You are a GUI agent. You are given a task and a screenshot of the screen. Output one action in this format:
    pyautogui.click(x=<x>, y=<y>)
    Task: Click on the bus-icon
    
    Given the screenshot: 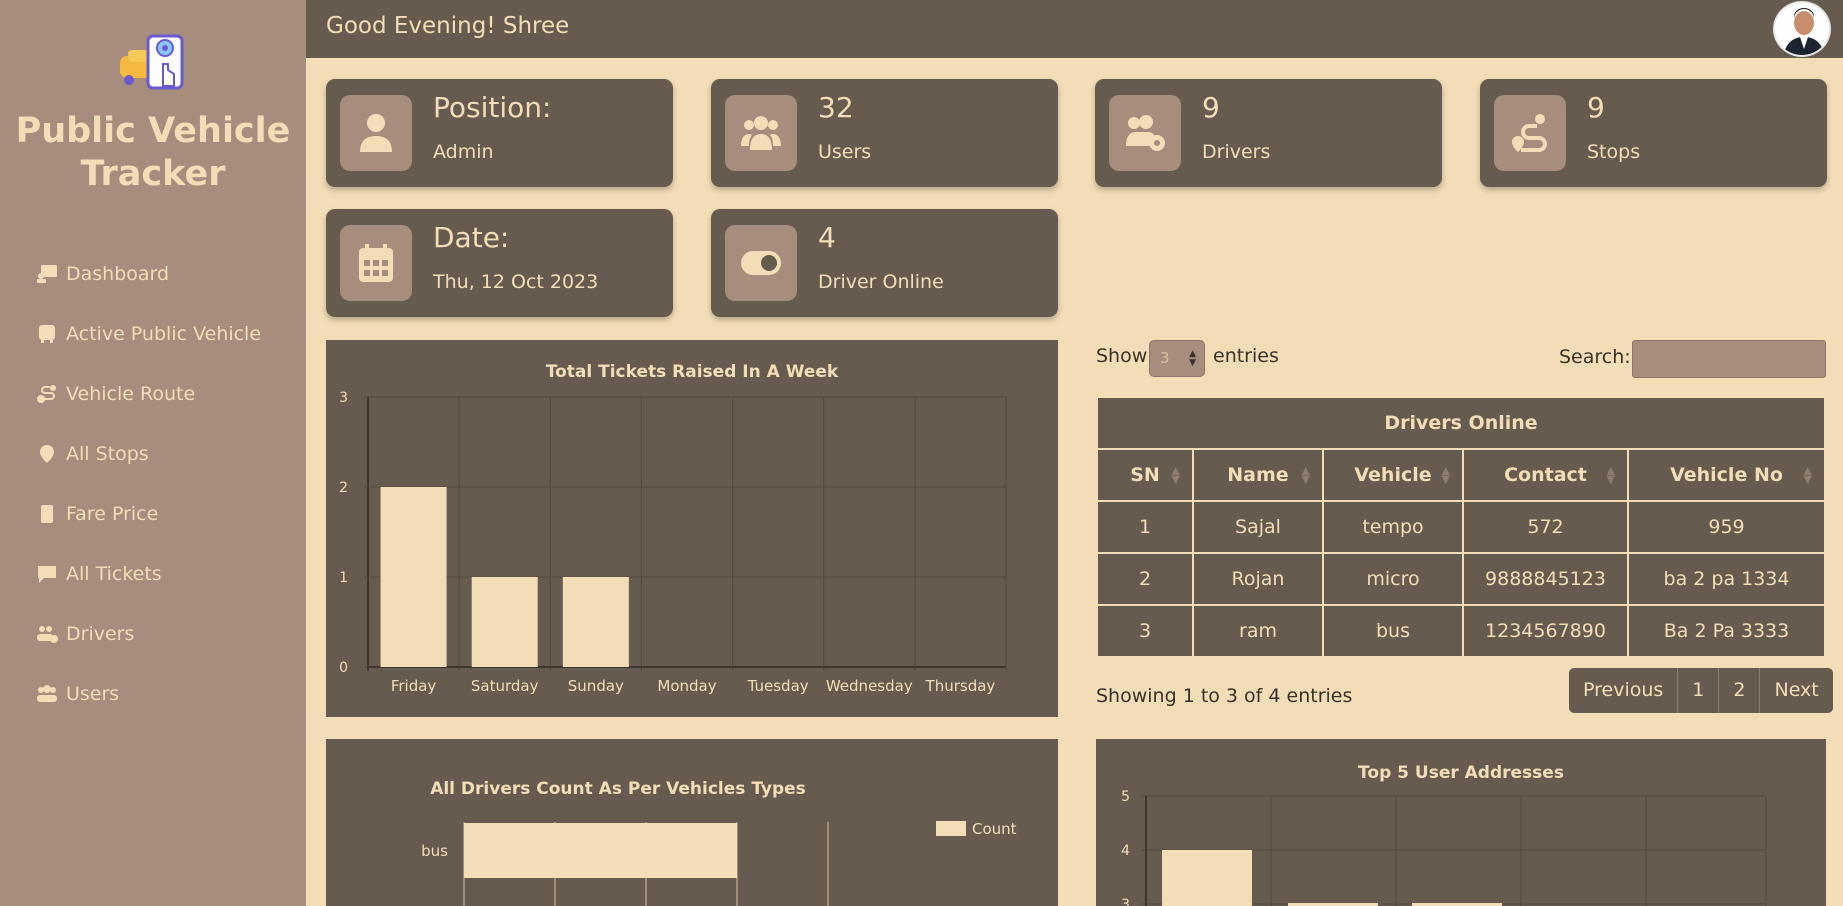 What is the action you would take?
    pyautogui.click(x=47, y=334)
    